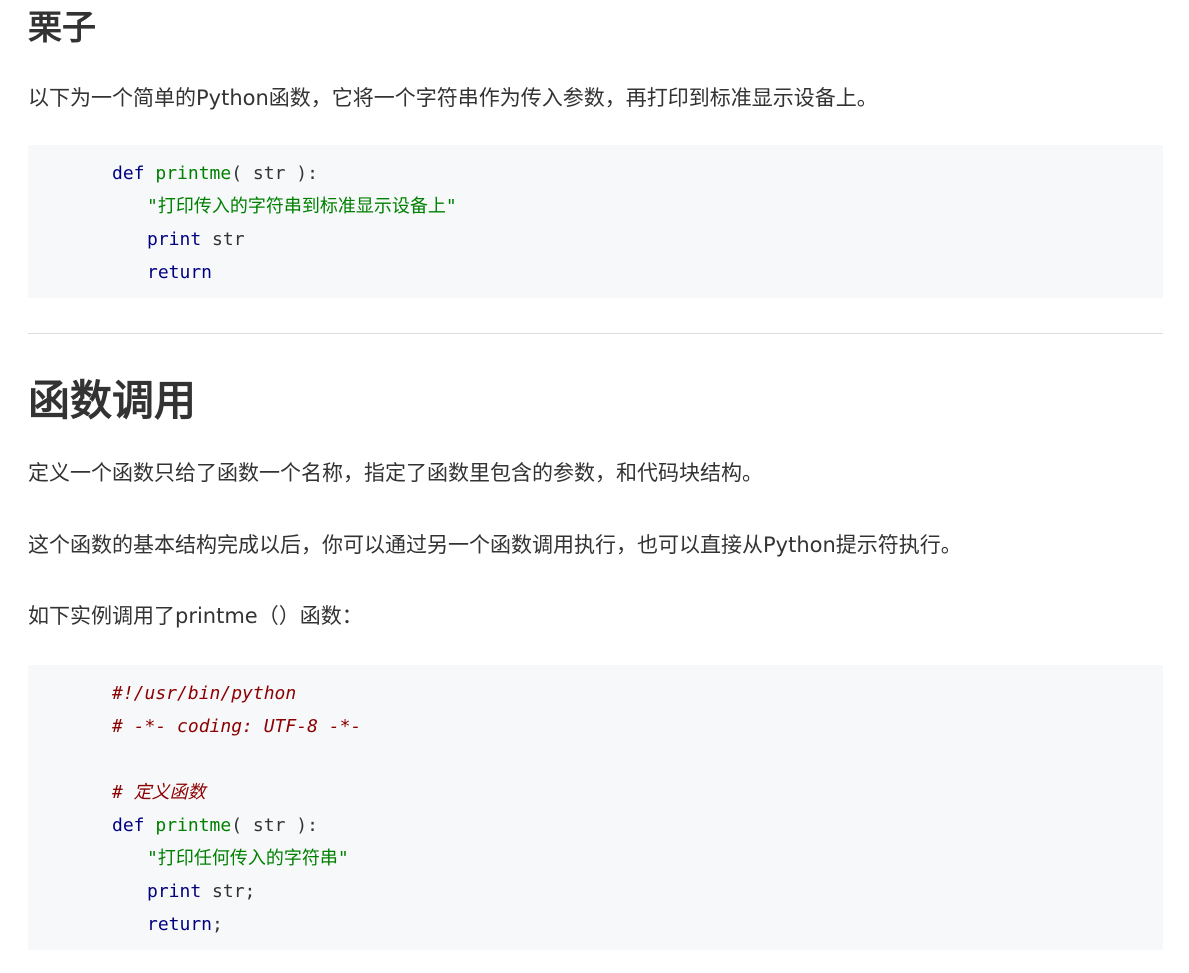 The height and width of the screenshot is (973, 1189). I want to click on code-line: # -*- coding: UTF-8 -*-, so click(236, 726).